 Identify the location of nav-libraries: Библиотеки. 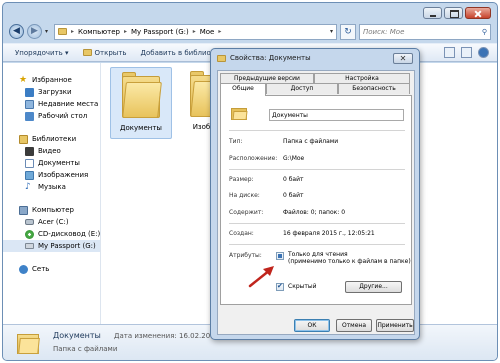
(51, 139).